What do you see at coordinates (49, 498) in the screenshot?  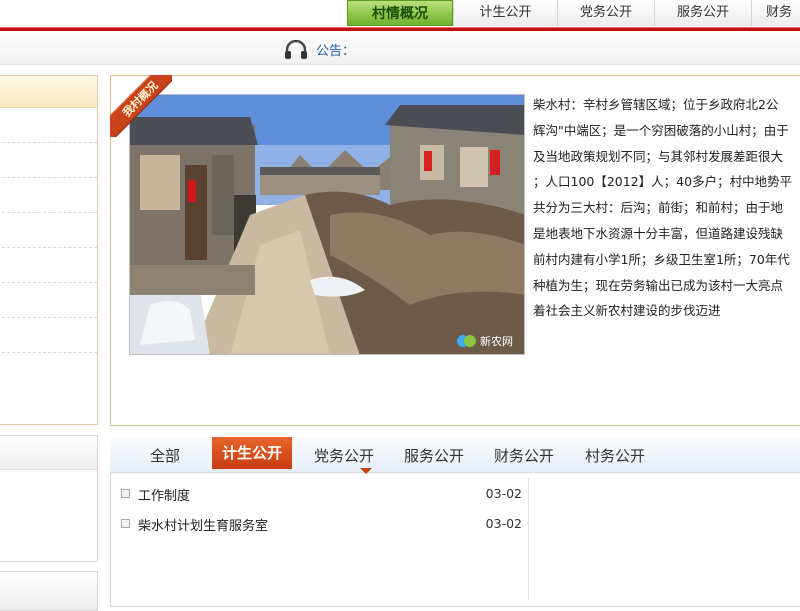 I see `left-secondary-box` at bounding box center [49, 498].